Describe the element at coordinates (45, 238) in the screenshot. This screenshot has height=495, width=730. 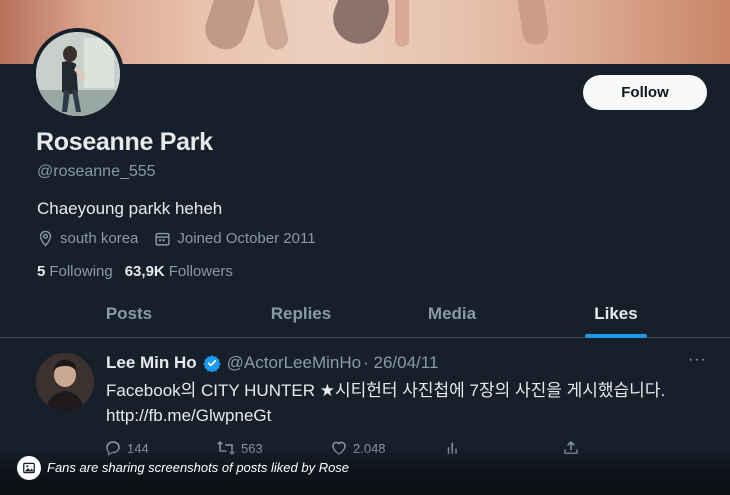
I see `location-icon` at that location.